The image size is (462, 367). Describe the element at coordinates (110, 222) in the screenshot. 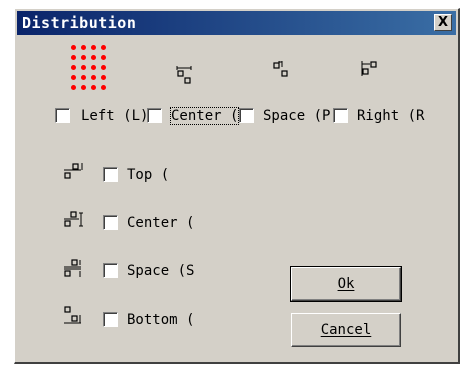

I see `center-vertical-checkbox` at that location.